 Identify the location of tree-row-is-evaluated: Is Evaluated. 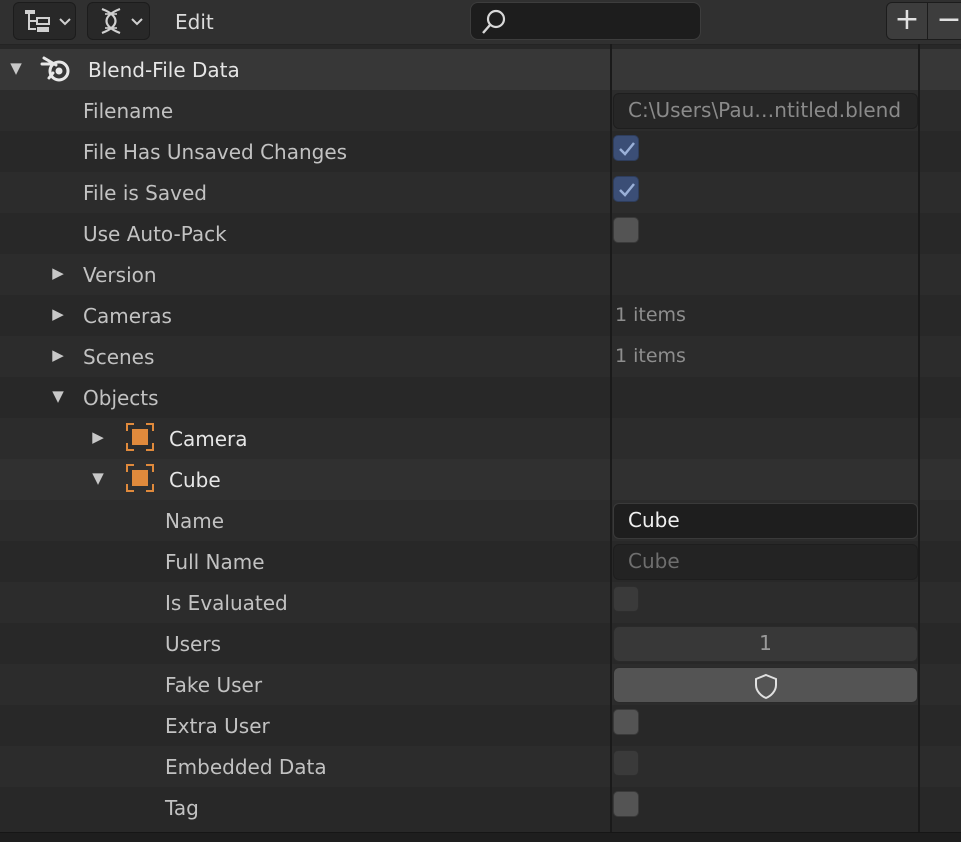
(480, 602).